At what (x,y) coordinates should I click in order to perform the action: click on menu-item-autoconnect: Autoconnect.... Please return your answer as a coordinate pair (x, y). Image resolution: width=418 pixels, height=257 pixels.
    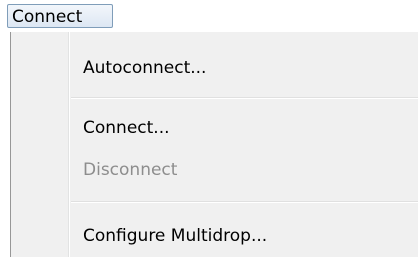
    Looking at the image, I should click on (144, 68).